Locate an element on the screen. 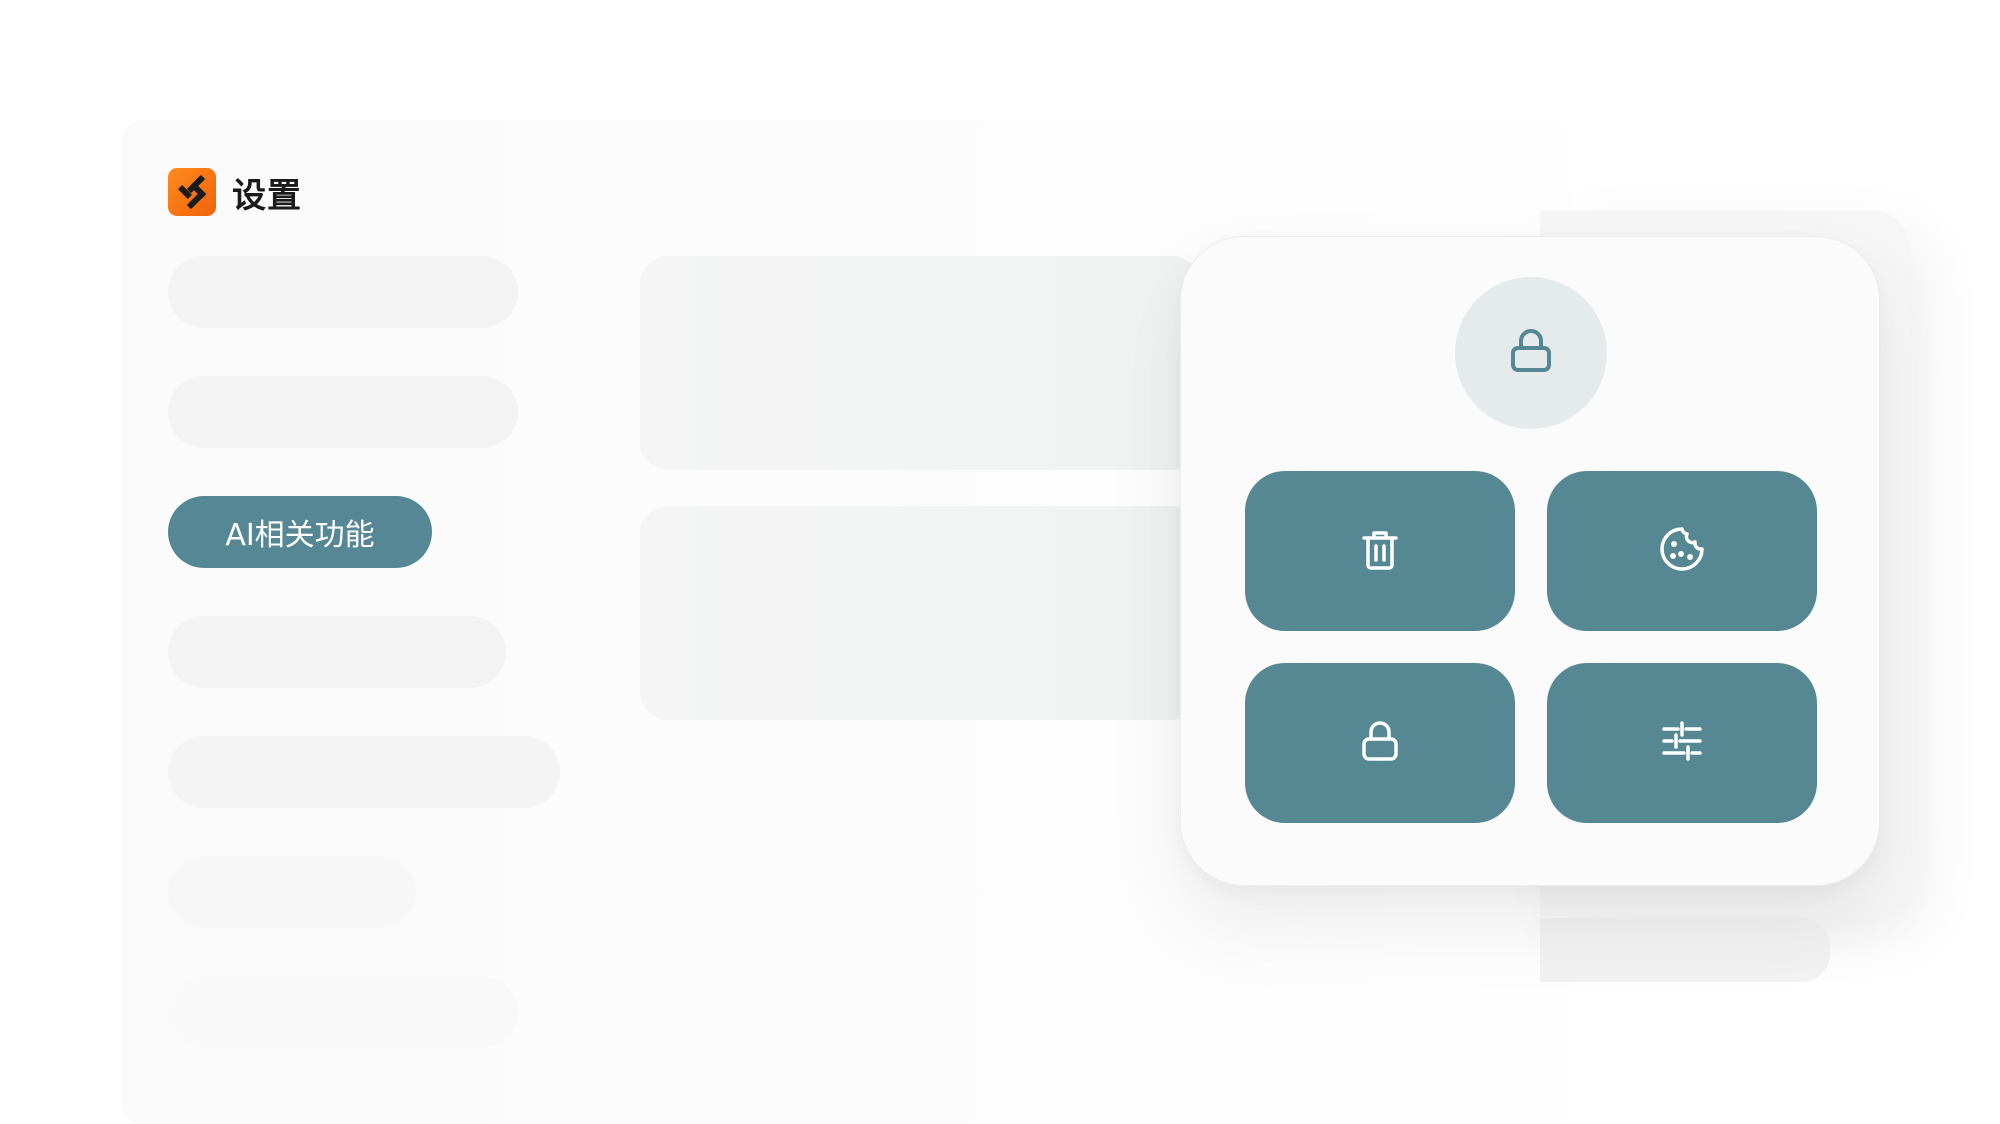 The height and width of the screenshot is (1124, 2000). background-card-strip is located at coordinates (1685, 950).